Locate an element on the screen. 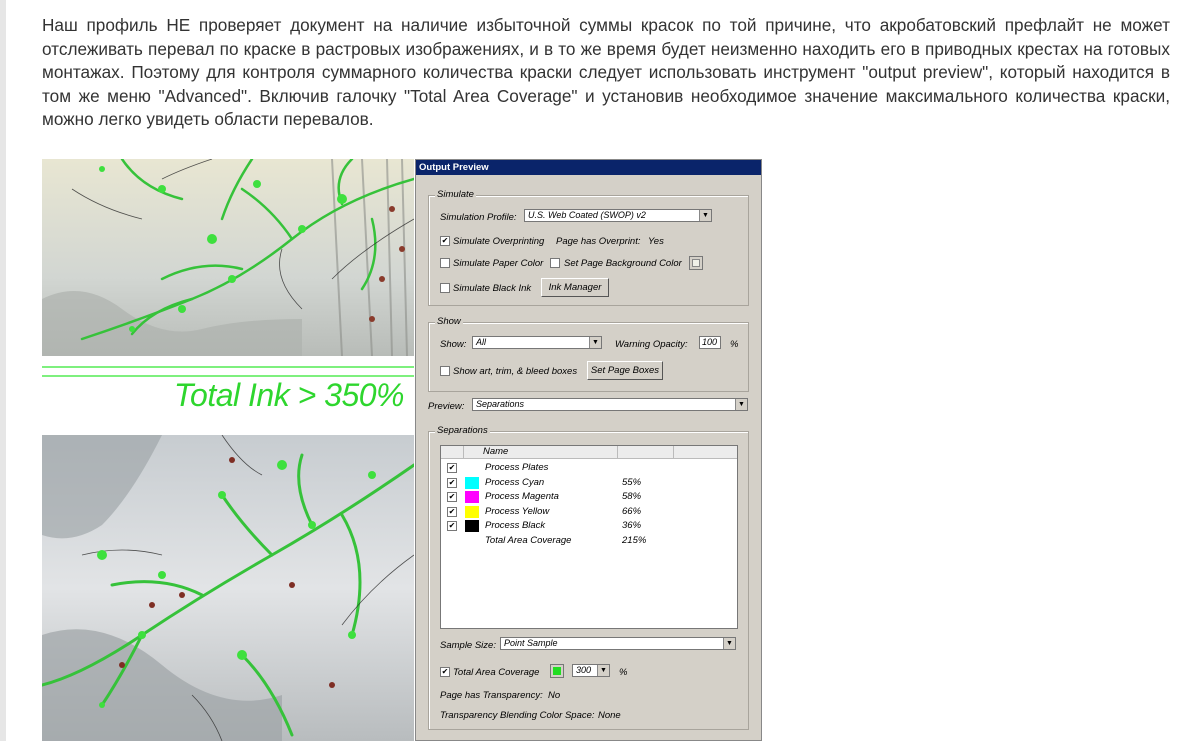 This screenshot has height=741, width=1183. tree-photo-bottom is located at coordinates (228, 588).